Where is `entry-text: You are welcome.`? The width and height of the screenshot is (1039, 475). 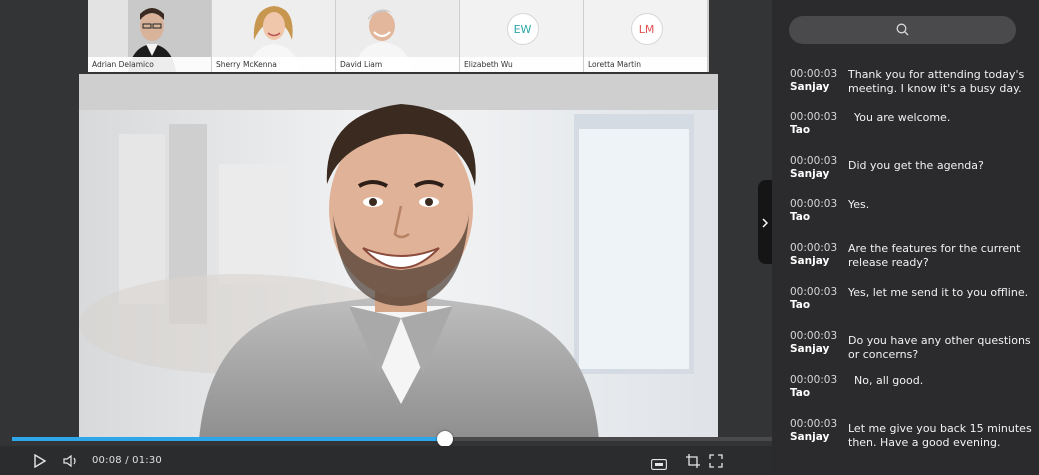 entry-text: You are welcome. is located at coordinates (902, 117).